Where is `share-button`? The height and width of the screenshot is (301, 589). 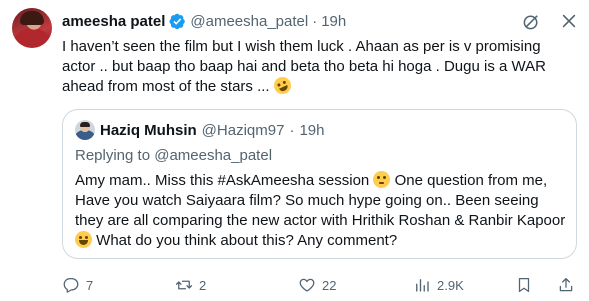 share-button is located at coordinates (566, 285).